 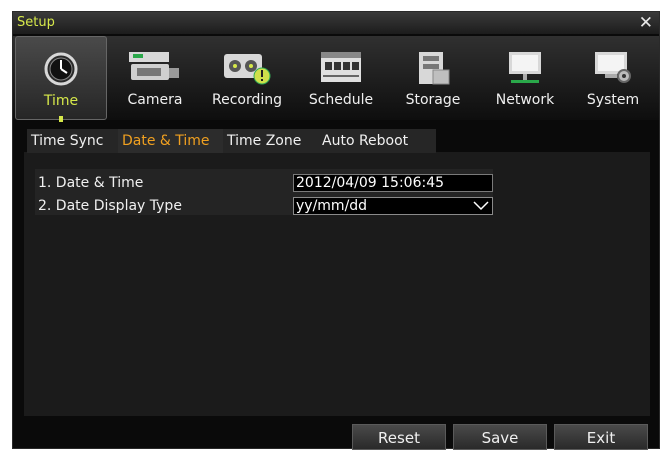 I want to click on tool-storage: Storage, so click(x=433, y=78).